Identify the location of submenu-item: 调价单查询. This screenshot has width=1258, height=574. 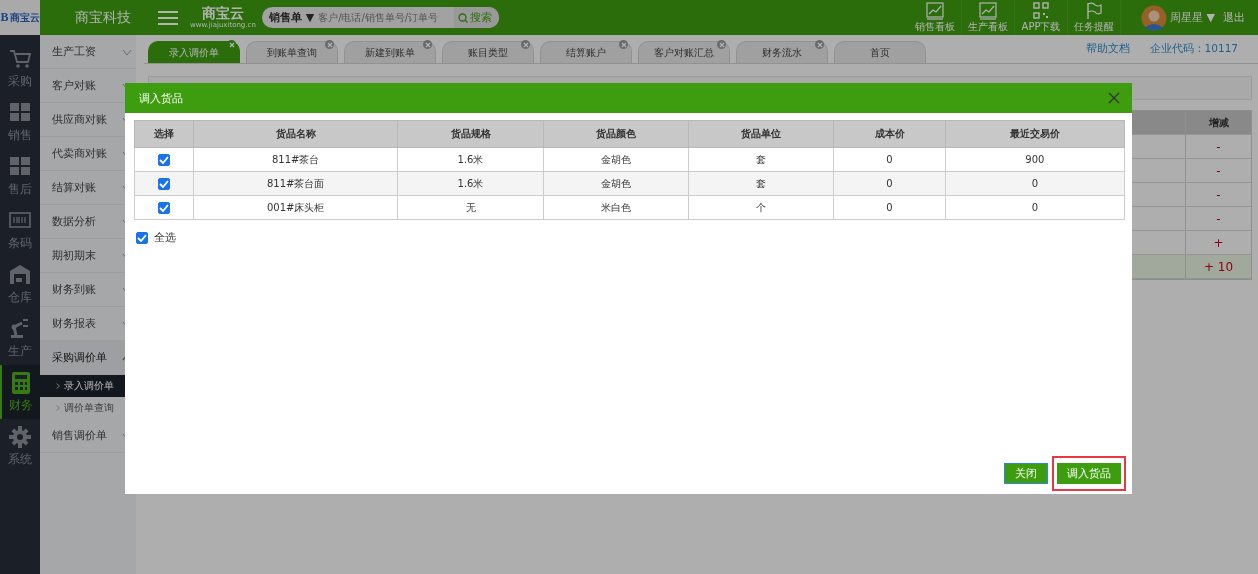
(88, 408).